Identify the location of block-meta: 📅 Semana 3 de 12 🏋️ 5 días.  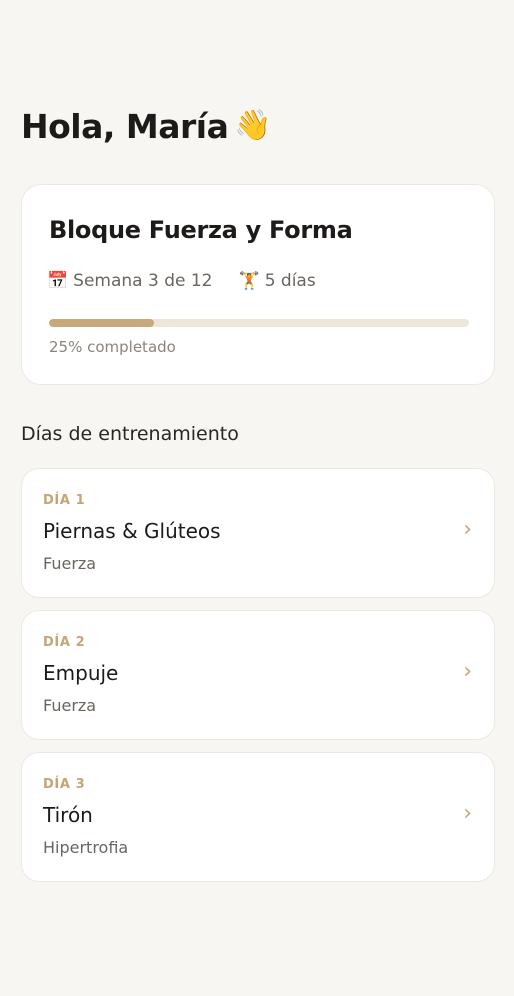
(181, 281).